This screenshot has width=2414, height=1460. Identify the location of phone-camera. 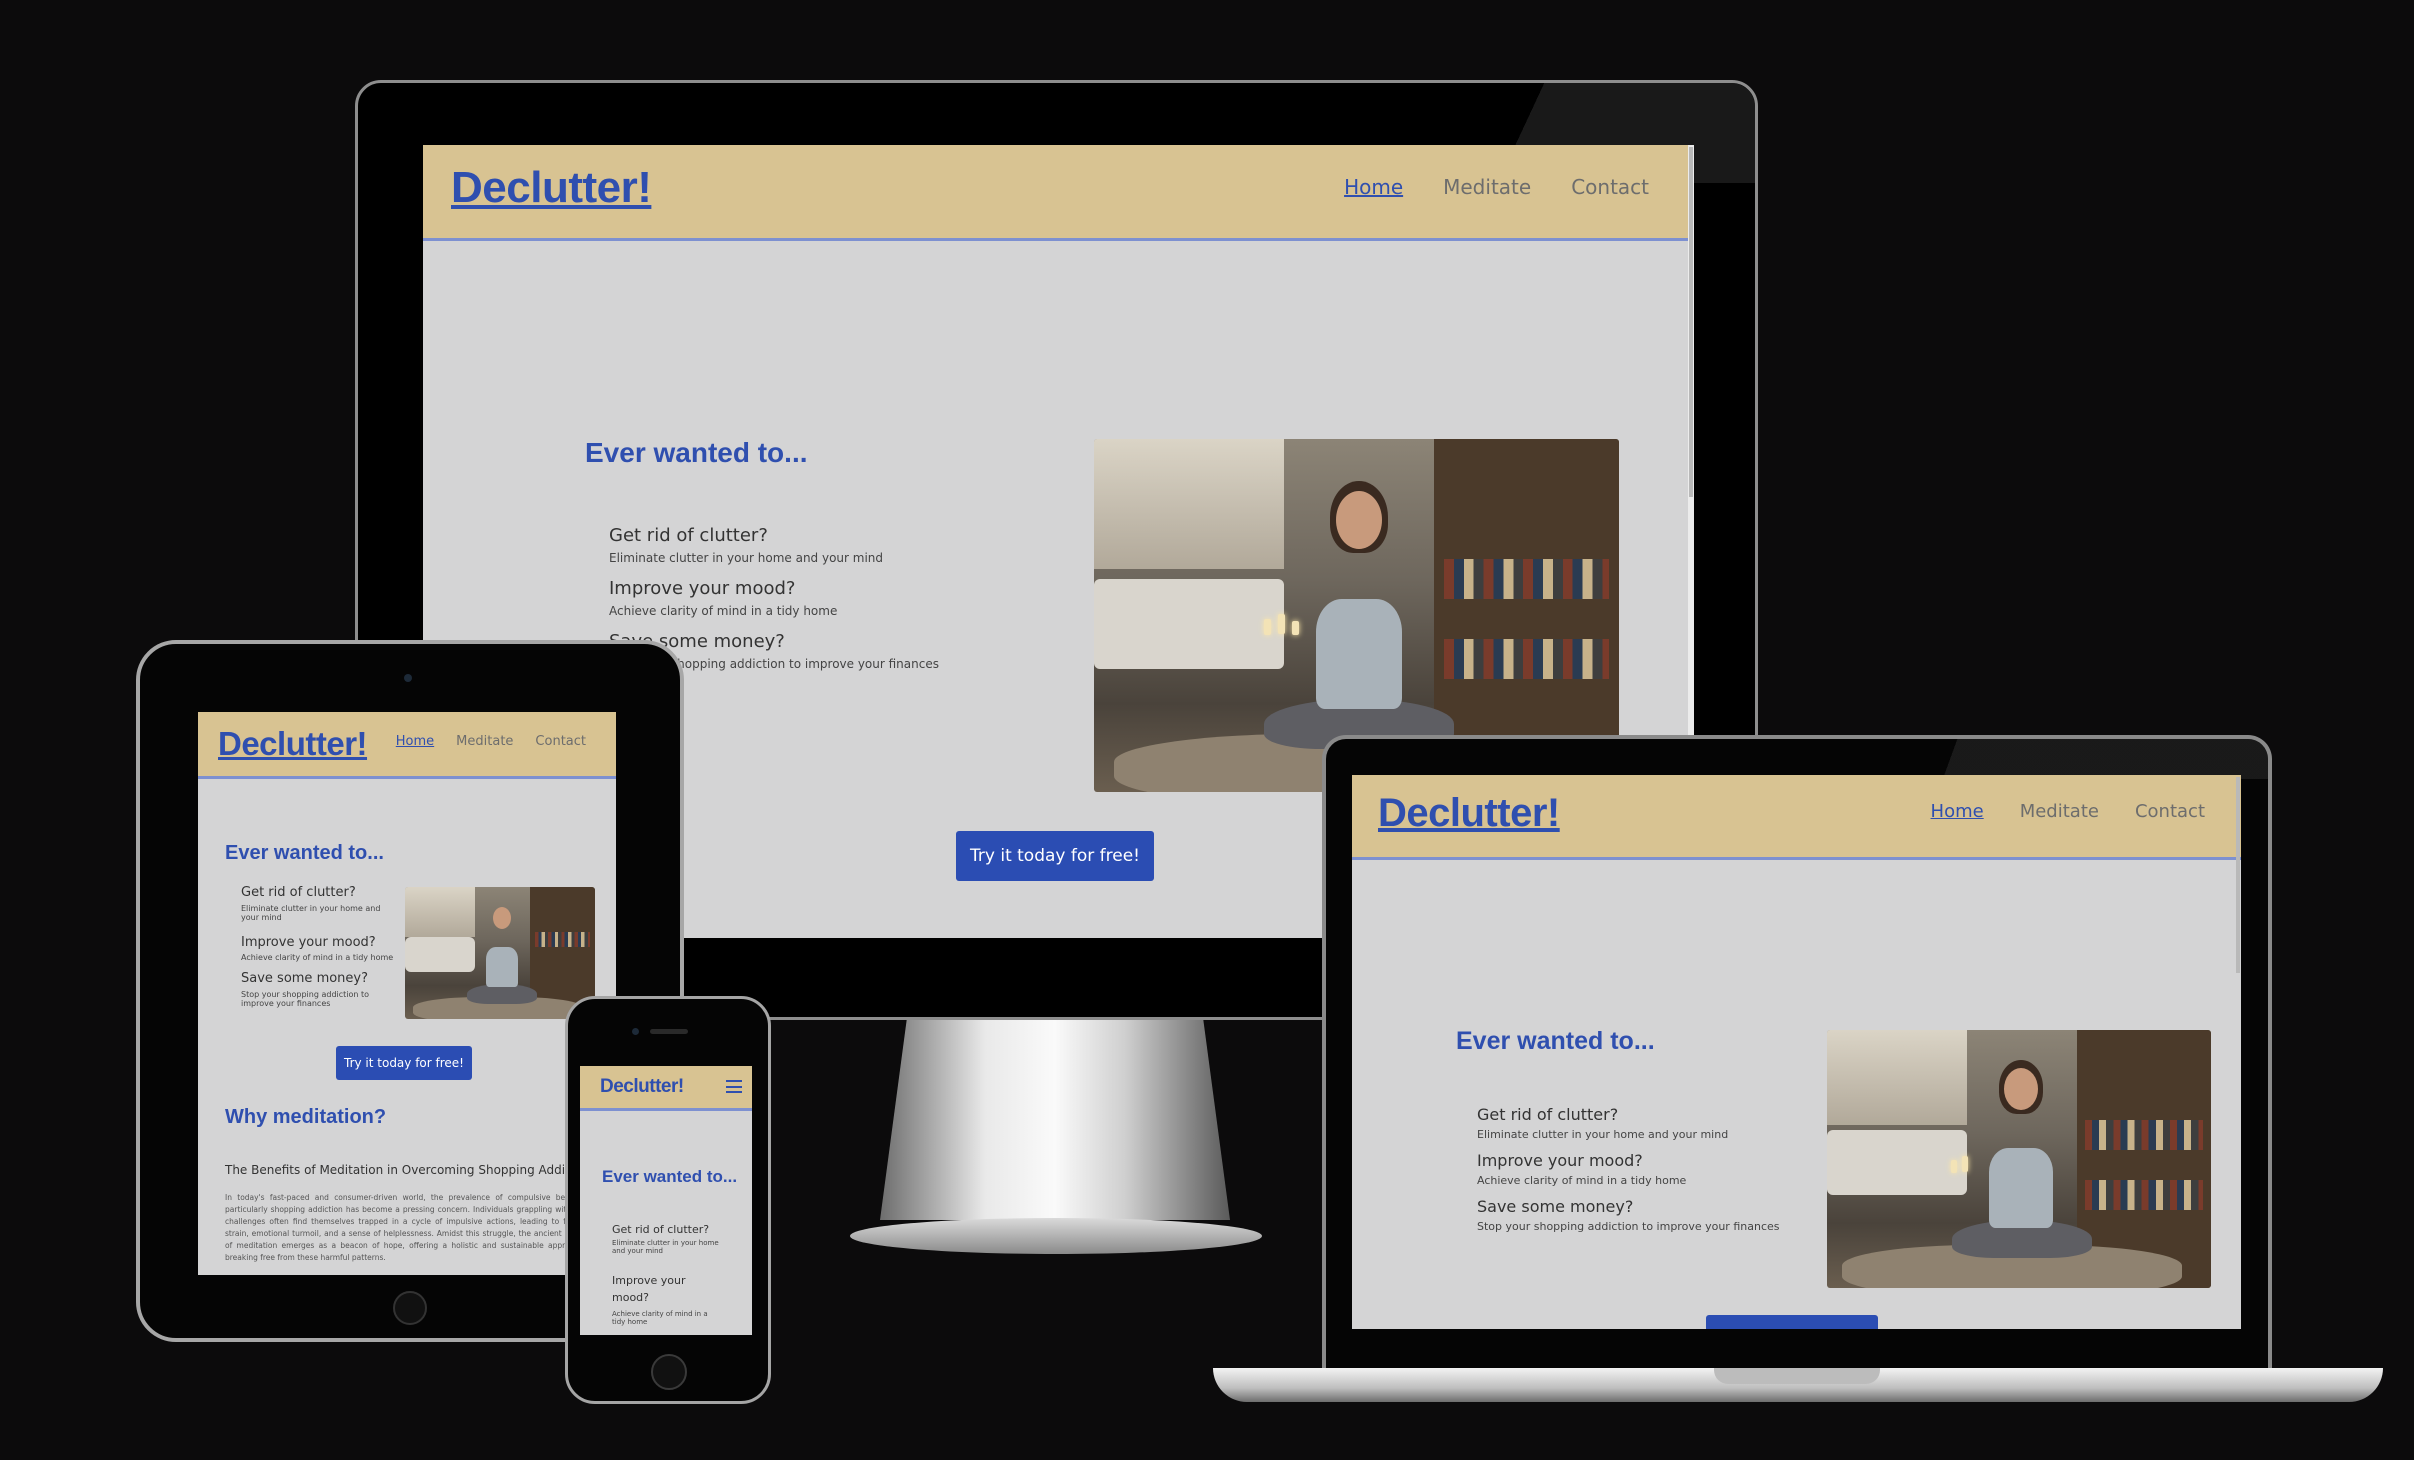
(635, 1031).